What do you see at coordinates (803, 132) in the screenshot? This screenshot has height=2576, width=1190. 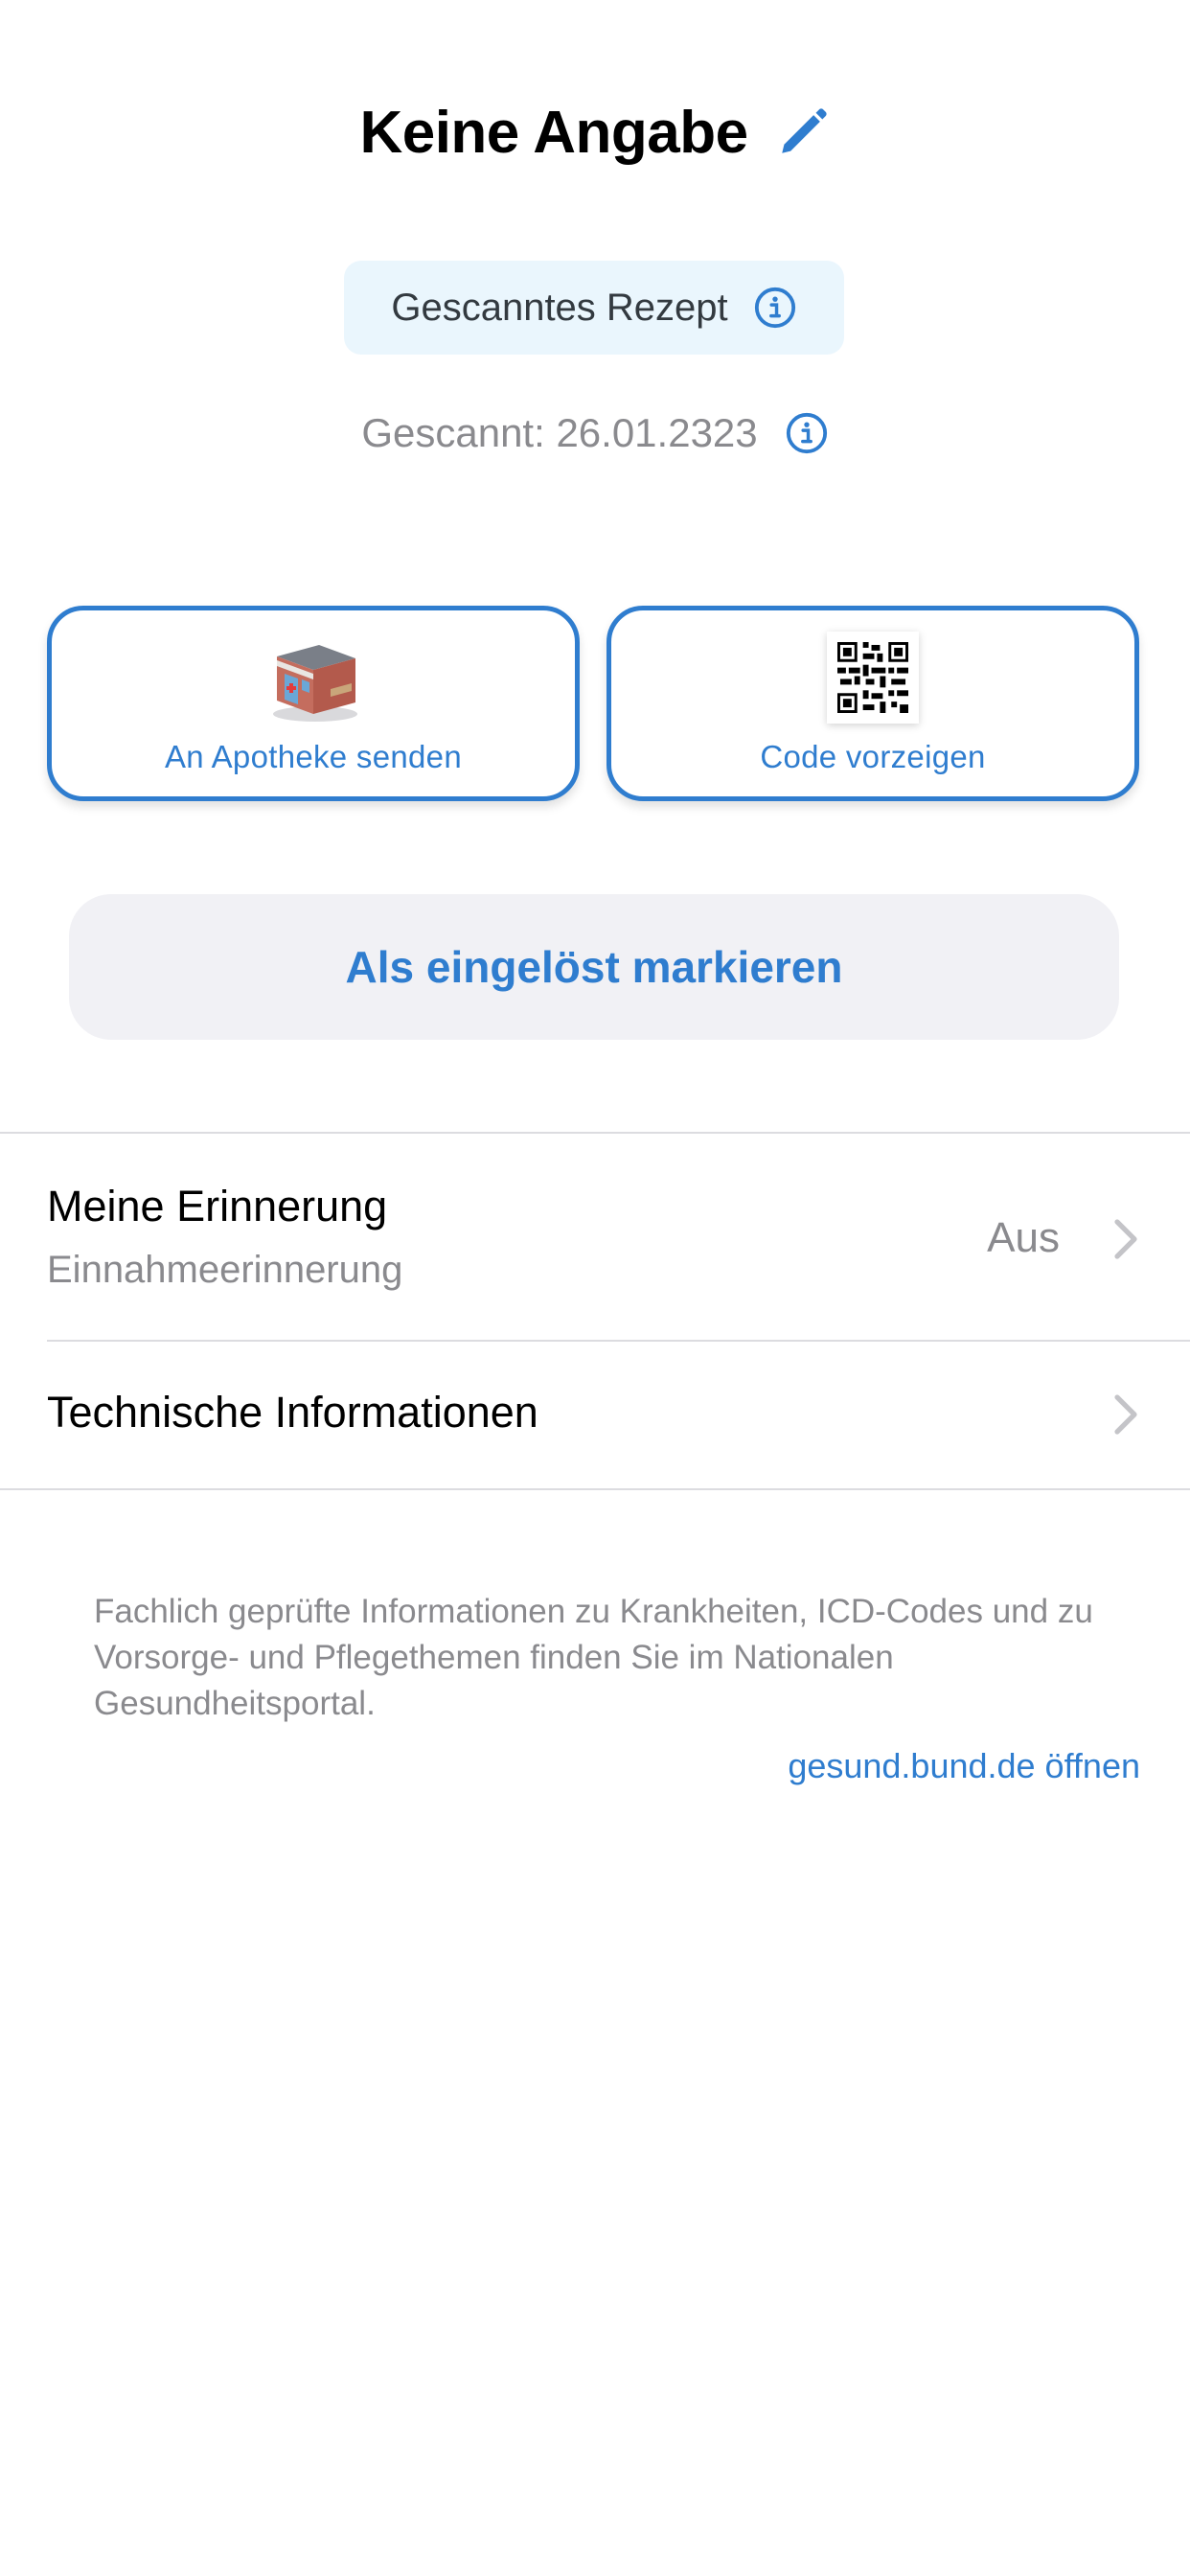 I see `pencil-icon` at bounding box center [803, 132].